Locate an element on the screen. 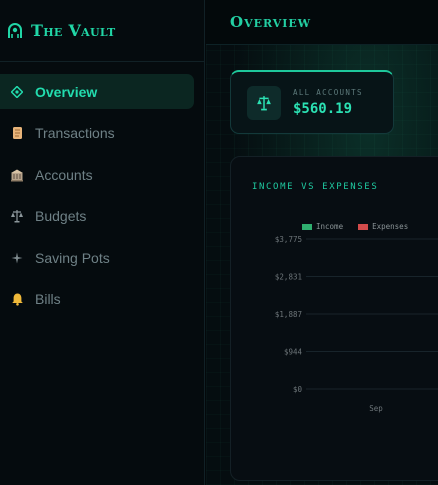  scroll-icon is located at coordinates (17, 133).